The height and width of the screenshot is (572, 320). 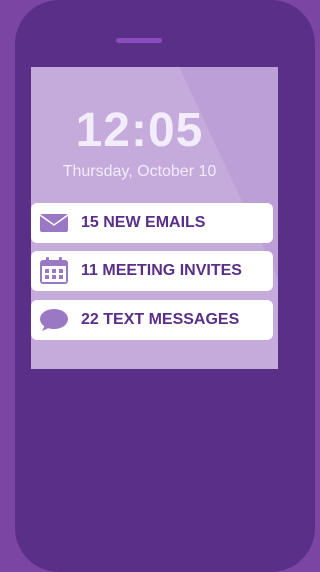 I want to click on notification-label: 15 NEW EMAILS, so click(x=143, y=222).